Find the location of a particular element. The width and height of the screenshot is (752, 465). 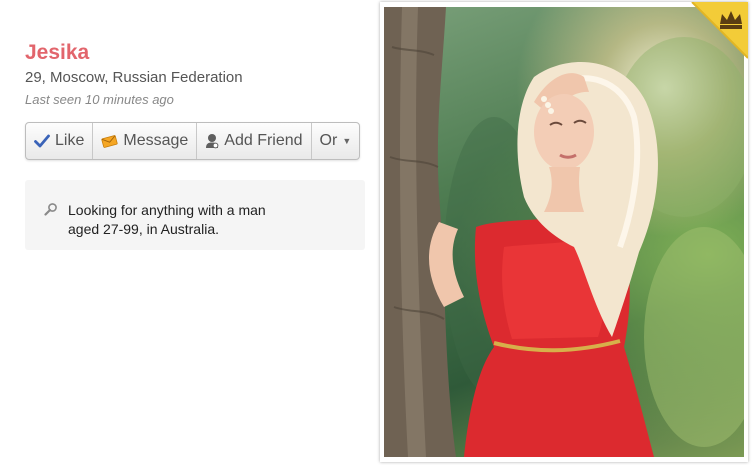

like-button: Like is located at coordinates (60, 141).